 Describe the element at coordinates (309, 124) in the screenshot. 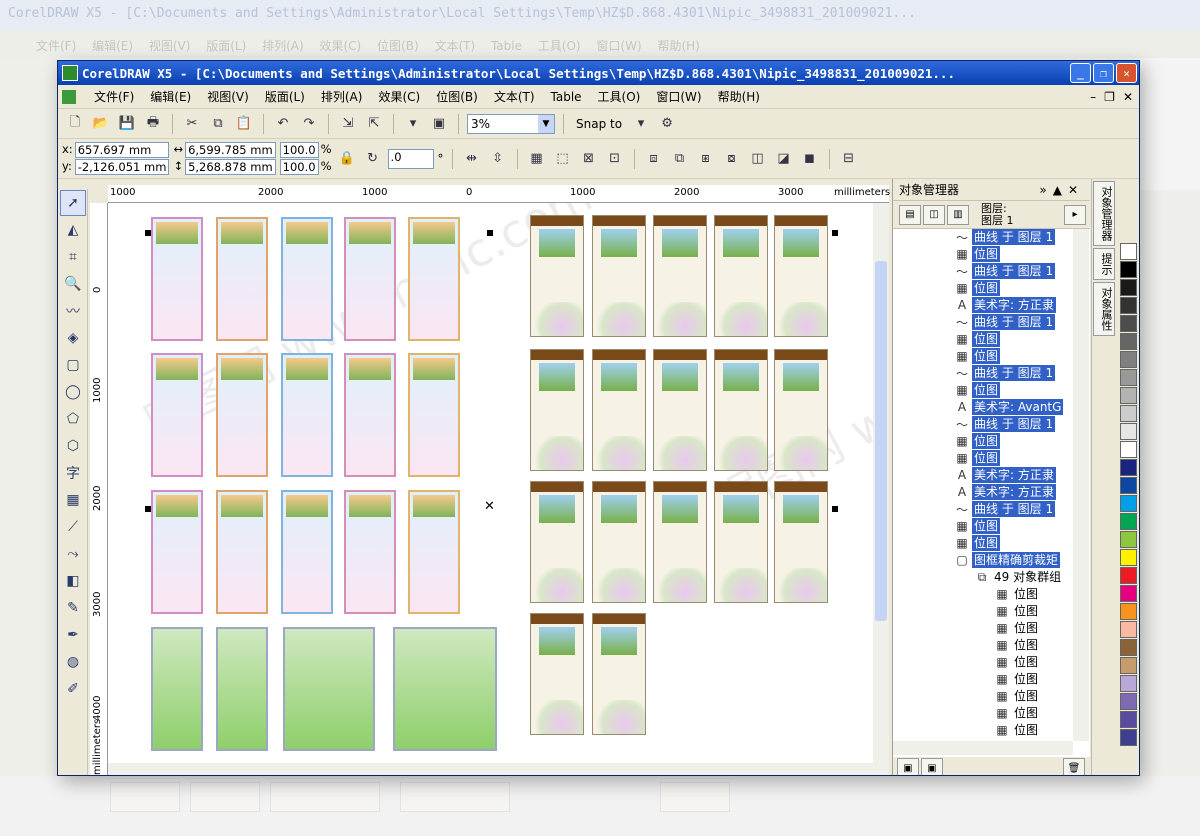

I see `redo-icon: ↷` at that location.